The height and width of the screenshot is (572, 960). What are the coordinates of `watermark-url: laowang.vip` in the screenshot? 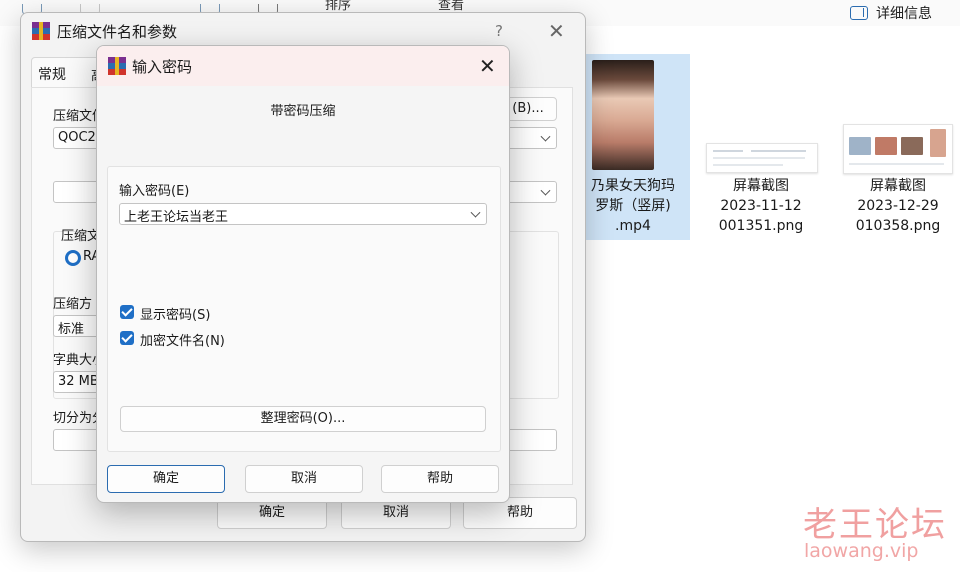 It's located at (861, 551).